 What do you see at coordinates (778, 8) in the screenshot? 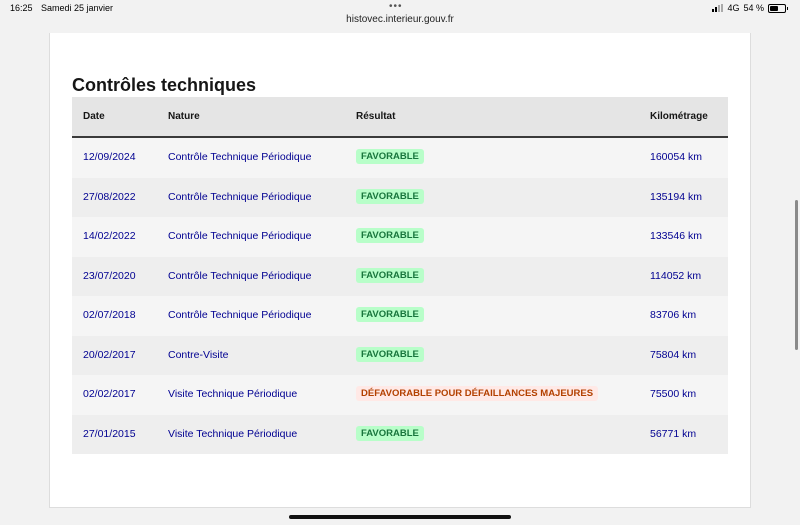
I see `battery-icon` at bounding box center [778, 8].